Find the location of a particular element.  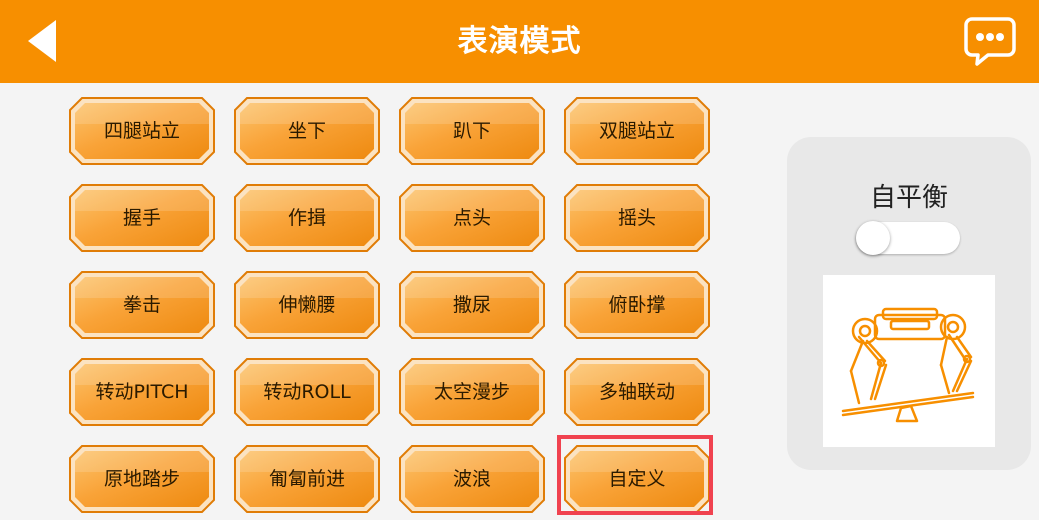

action-button: 四腿站立 is located at coordinates (142, 131).